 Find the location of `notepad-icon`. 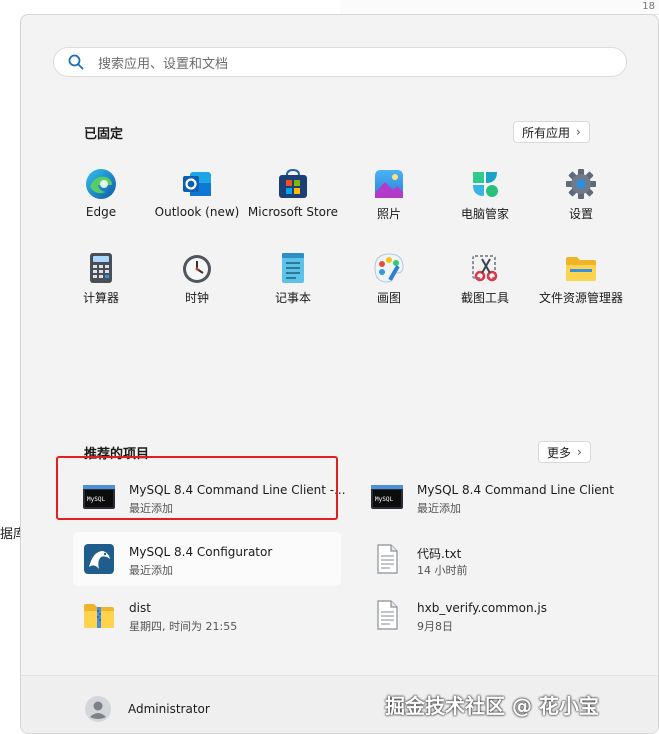

notepad-icon is located at coordinates (293, 268).